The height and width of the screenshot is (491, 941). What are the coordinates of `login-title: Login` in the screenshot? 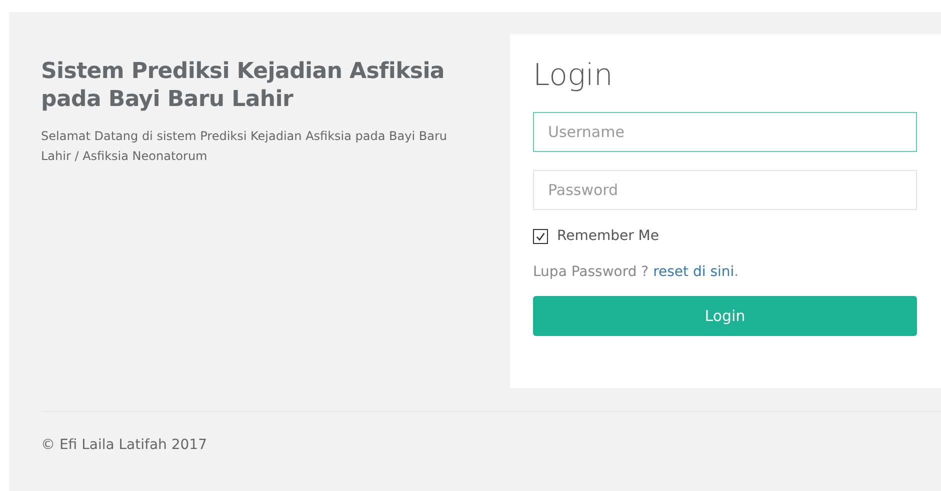 It's located at (573, 76).